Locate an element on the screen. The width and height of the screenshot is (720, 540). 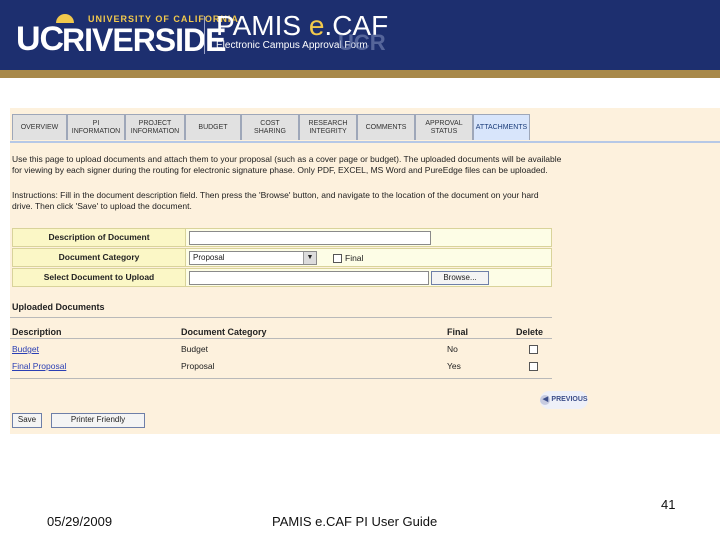
category-select-value: Proposal is located at coordinates (209, 257).